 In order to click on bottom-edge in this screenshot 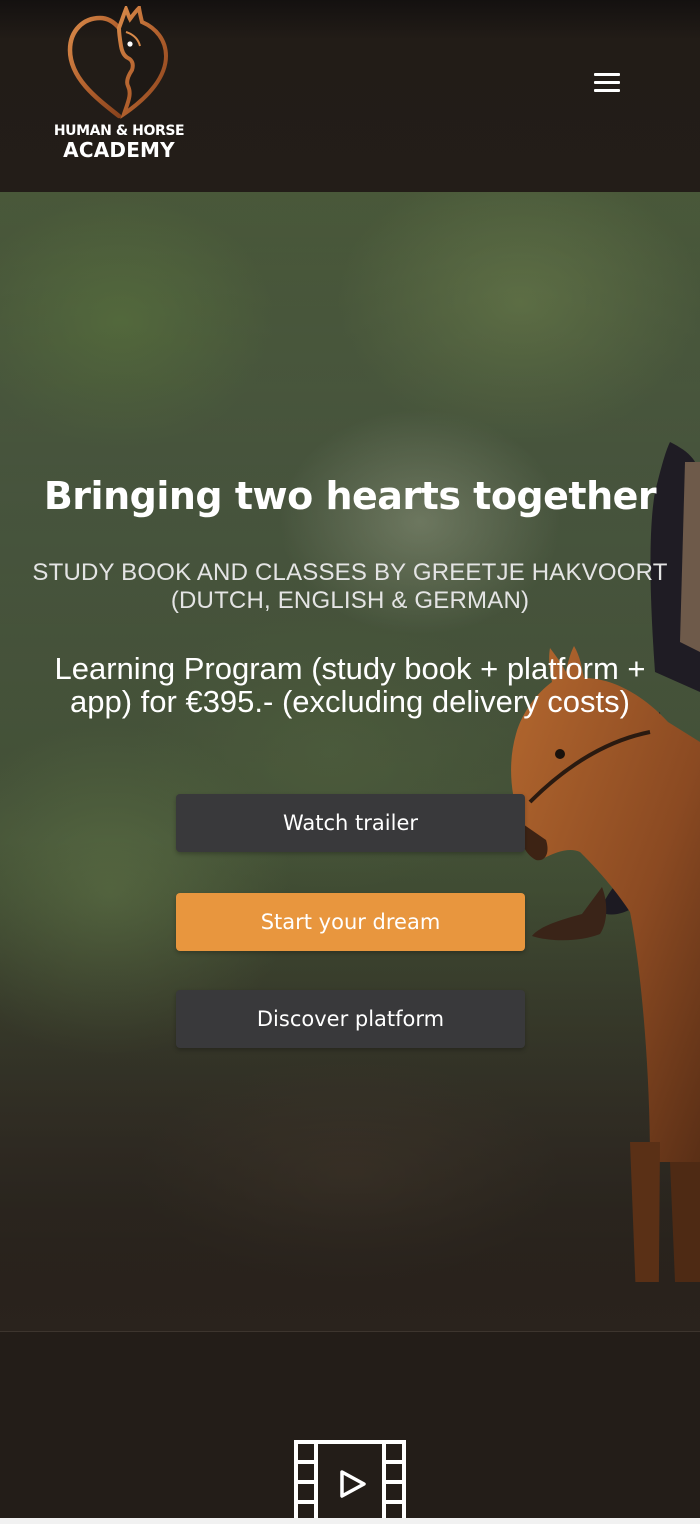, I will do `click(350, 1521)`.